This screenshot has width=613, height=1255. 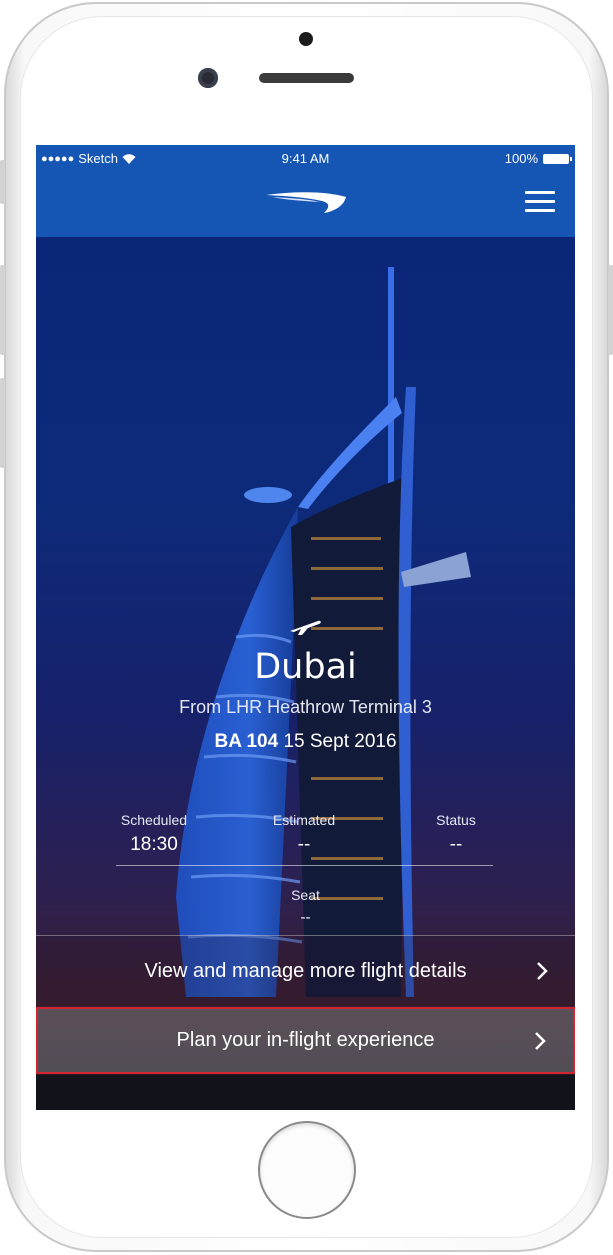 What do you see at coordinates (246, 741) in the screenshot?
I see `flight-number: BA 104` at bounding box center [246, 741].